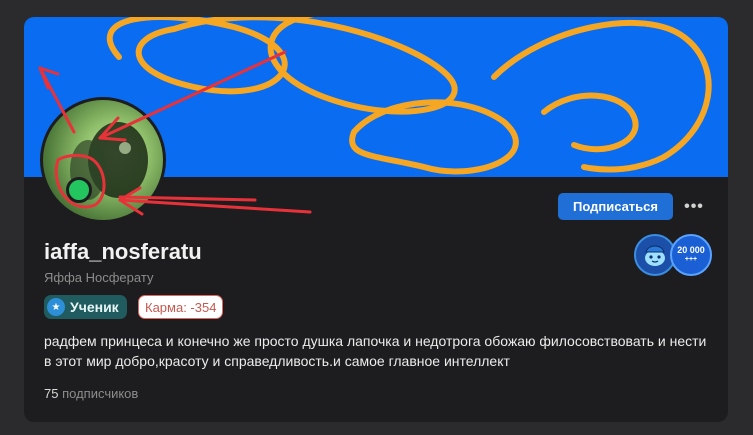  What do you see at coordinates (181, 307) in the screenshot?
I see `karma-badge: Карма: -354` at bounding box center [181, 307].